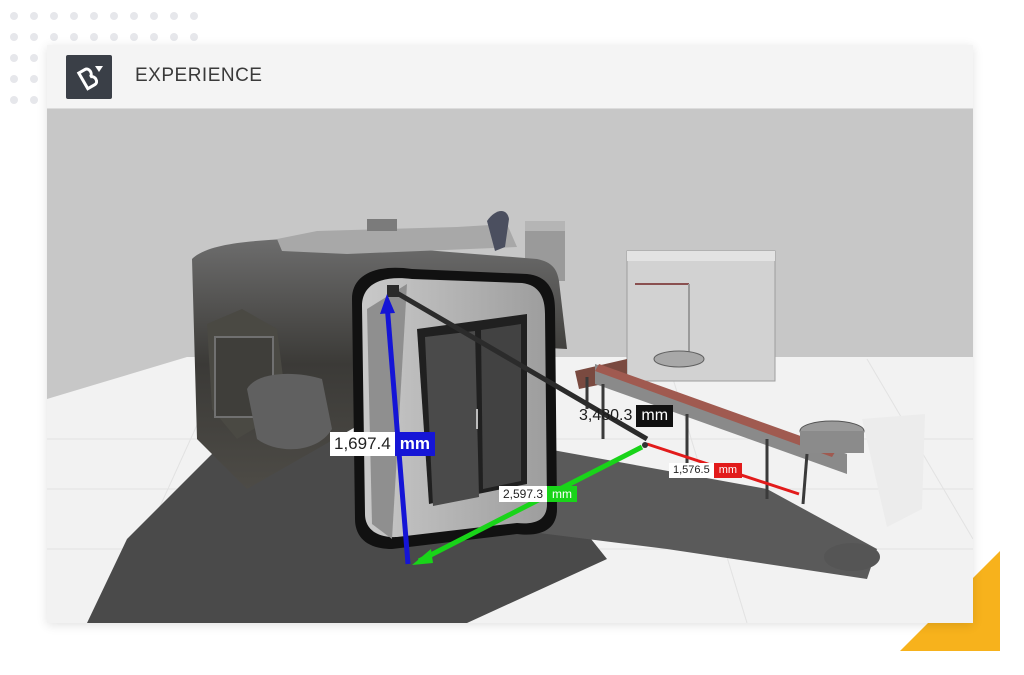 The height and width of the screenshot is (675, 1024). What do you see at coordinates (691, 470) in the screenshot?
I see `measurement-value: 1,576.5` at bounding box center [691, 470].